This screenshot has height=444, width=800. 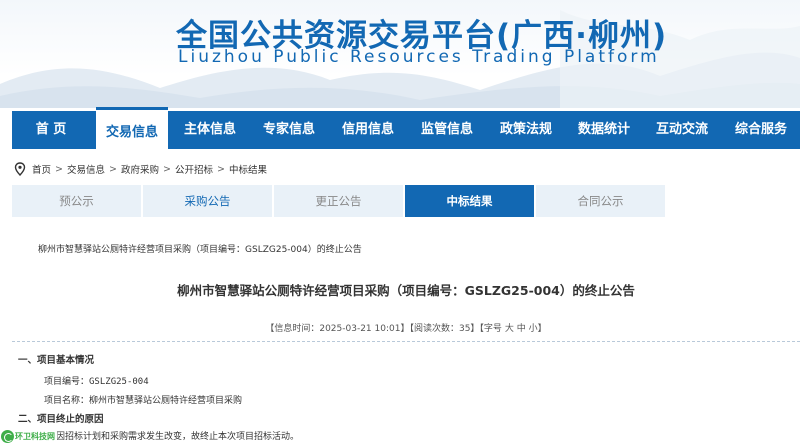 I want to click on tab-pre-publicity: 预公示, so click(x=76, y=201).